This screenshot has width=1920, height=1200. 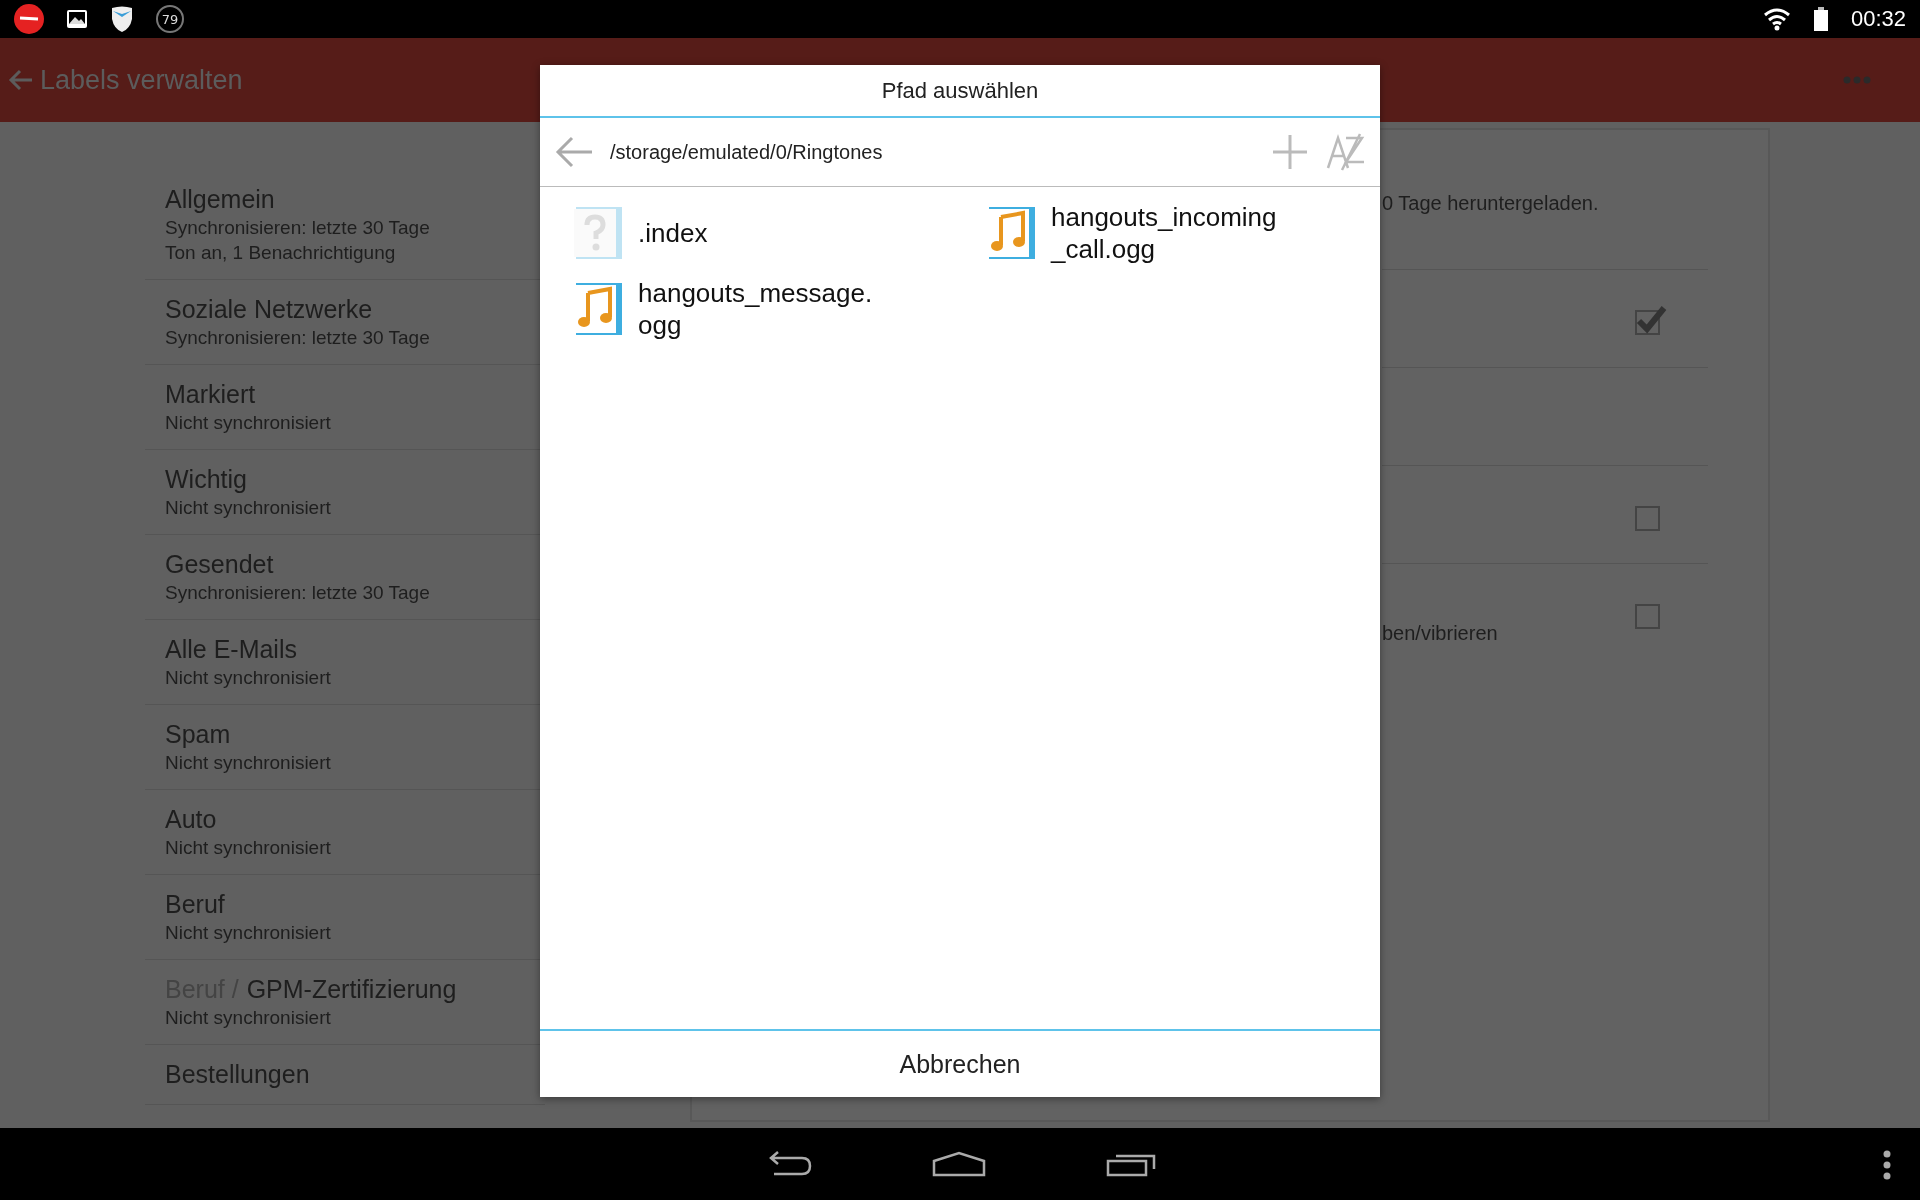 I want to click on add-icon, so click(x=1290, y=152).